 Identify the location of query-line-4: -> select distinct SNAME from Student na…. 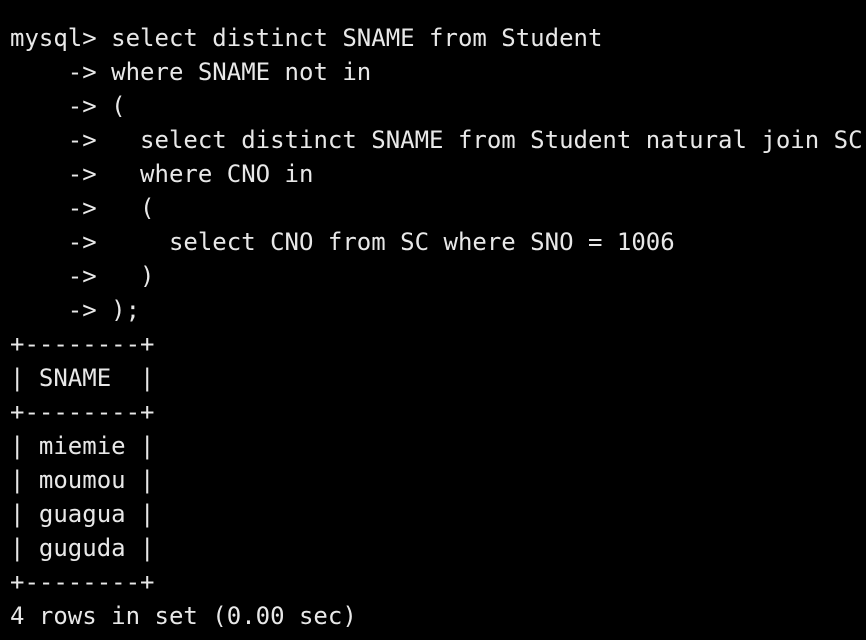
(438, 140).